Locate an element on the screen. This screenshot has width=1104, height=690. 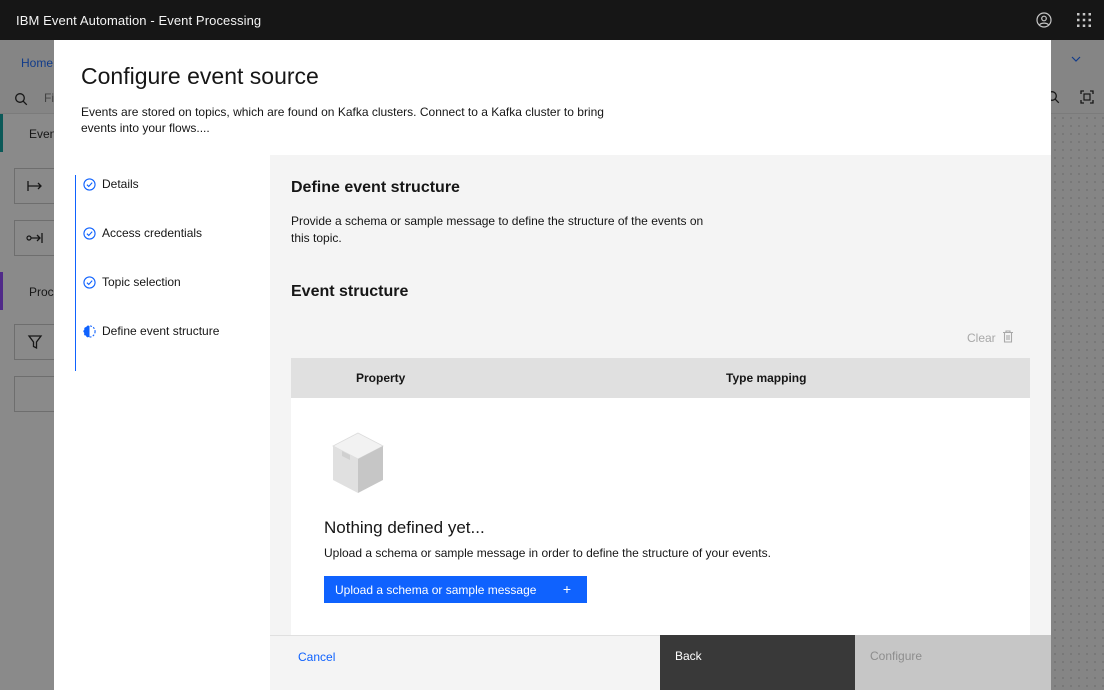
column-header-type-mapping: Type mapping is located at coordinates (766, 378).